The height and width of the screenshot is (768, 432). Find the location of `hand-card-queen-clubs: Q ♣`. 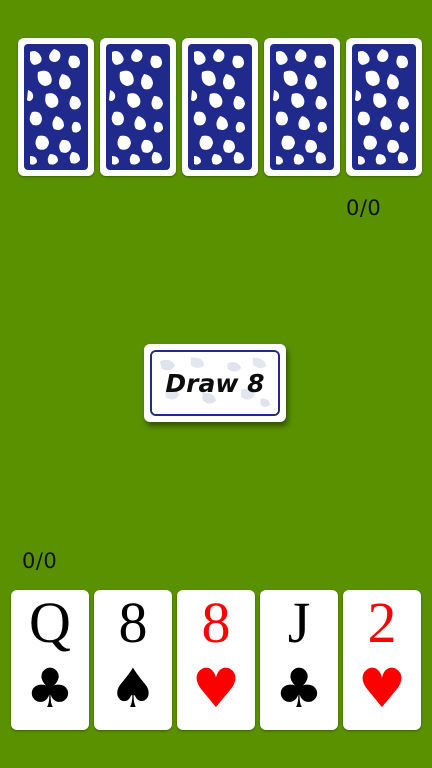

hand-card-queen-clubs: Q ♣ is located at coordinates (50, 660).